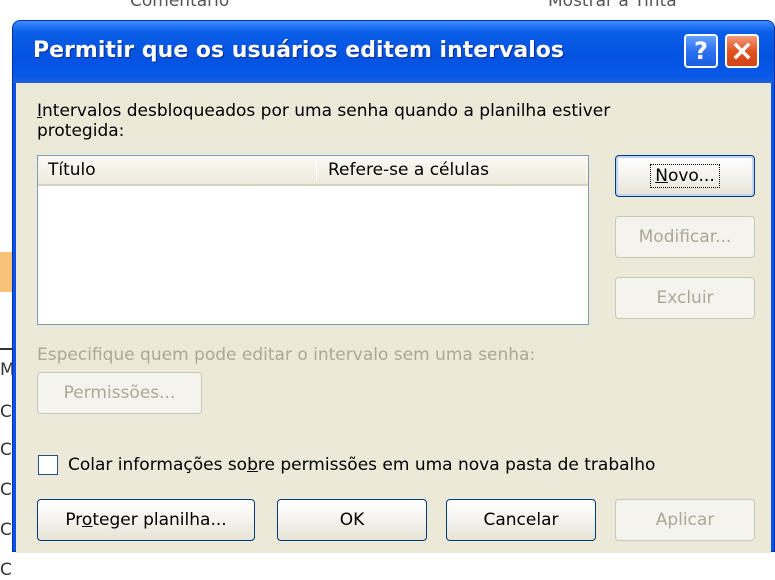 This screenshot has width=775, height=580. I want to click on background-show-ink-label: Mostrar a Tinta, so click(612, 5).